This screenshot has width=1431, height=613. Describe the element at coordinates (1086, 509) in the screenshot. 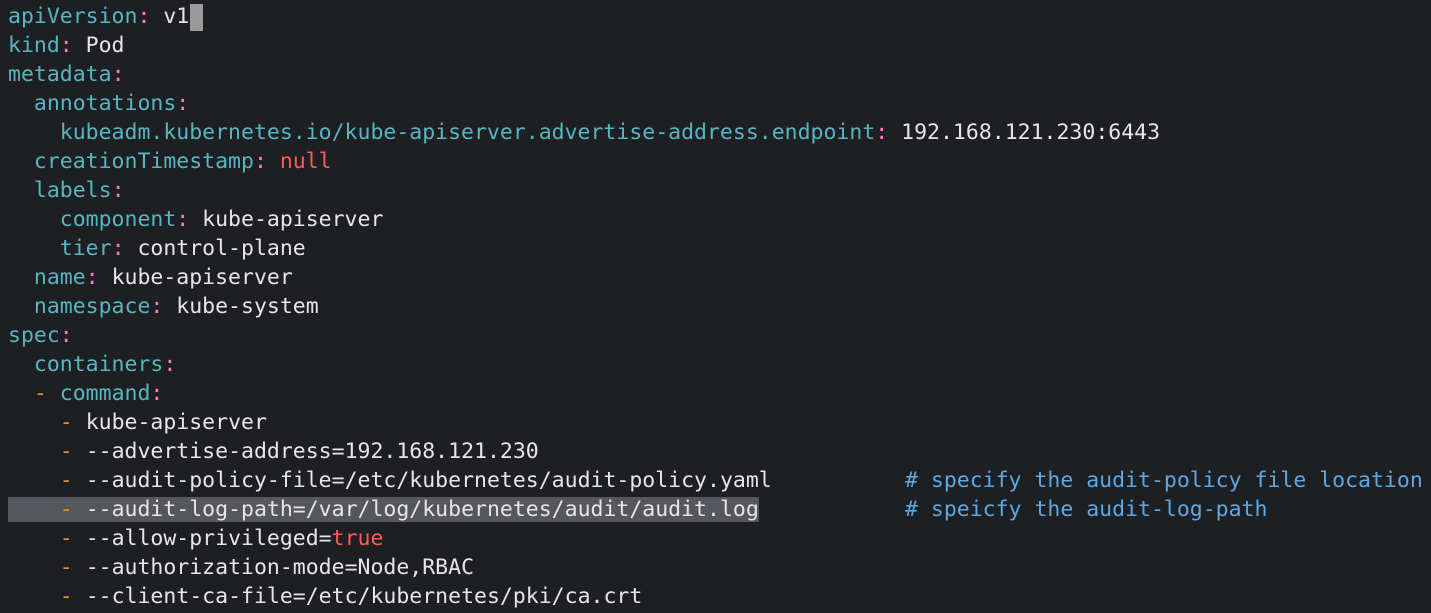

I see `code-comment: # speicfy the audit-log-path` at that location.